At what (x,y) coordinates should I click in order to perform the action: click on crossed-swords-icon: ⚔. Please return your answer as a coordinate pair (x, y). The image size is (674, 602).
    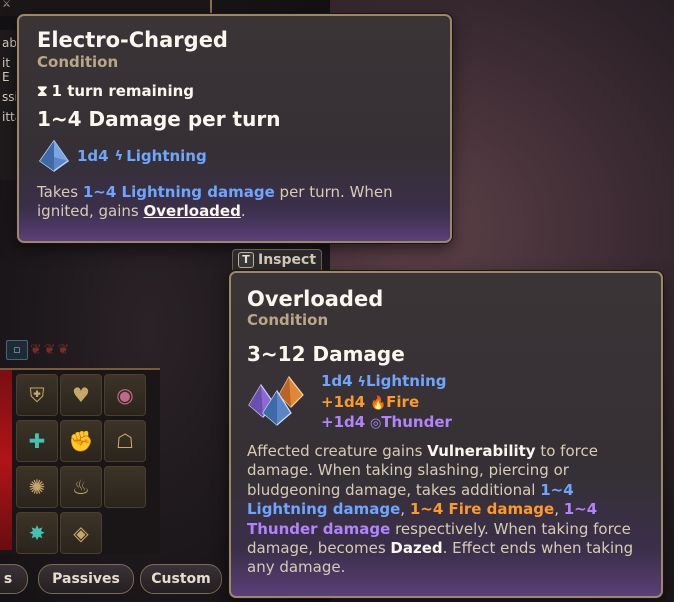
    Looking at the image, I should click on (6, 5).